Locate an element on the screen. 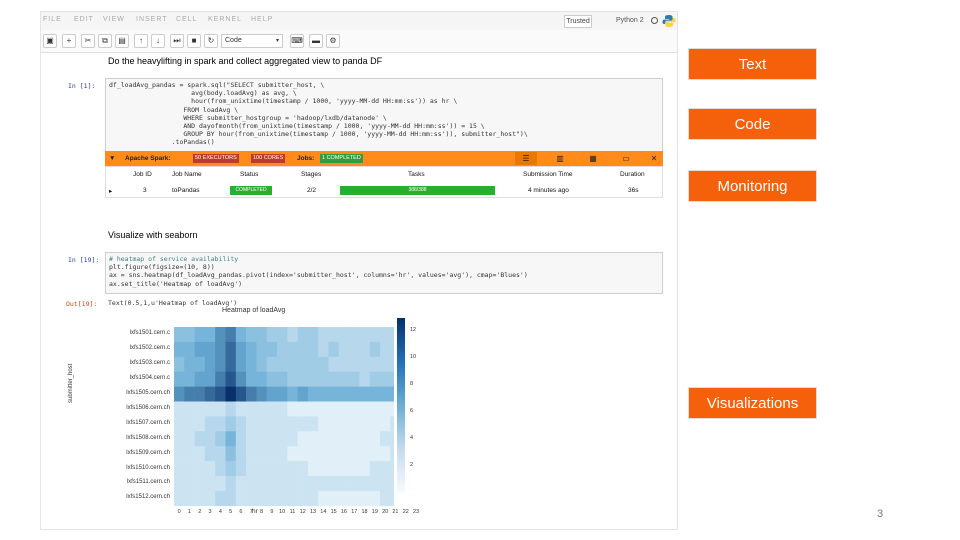 The width and height of the screenshot is (960, 540). tasks-table-icon: ▦ is located at coordinates (593, 158).